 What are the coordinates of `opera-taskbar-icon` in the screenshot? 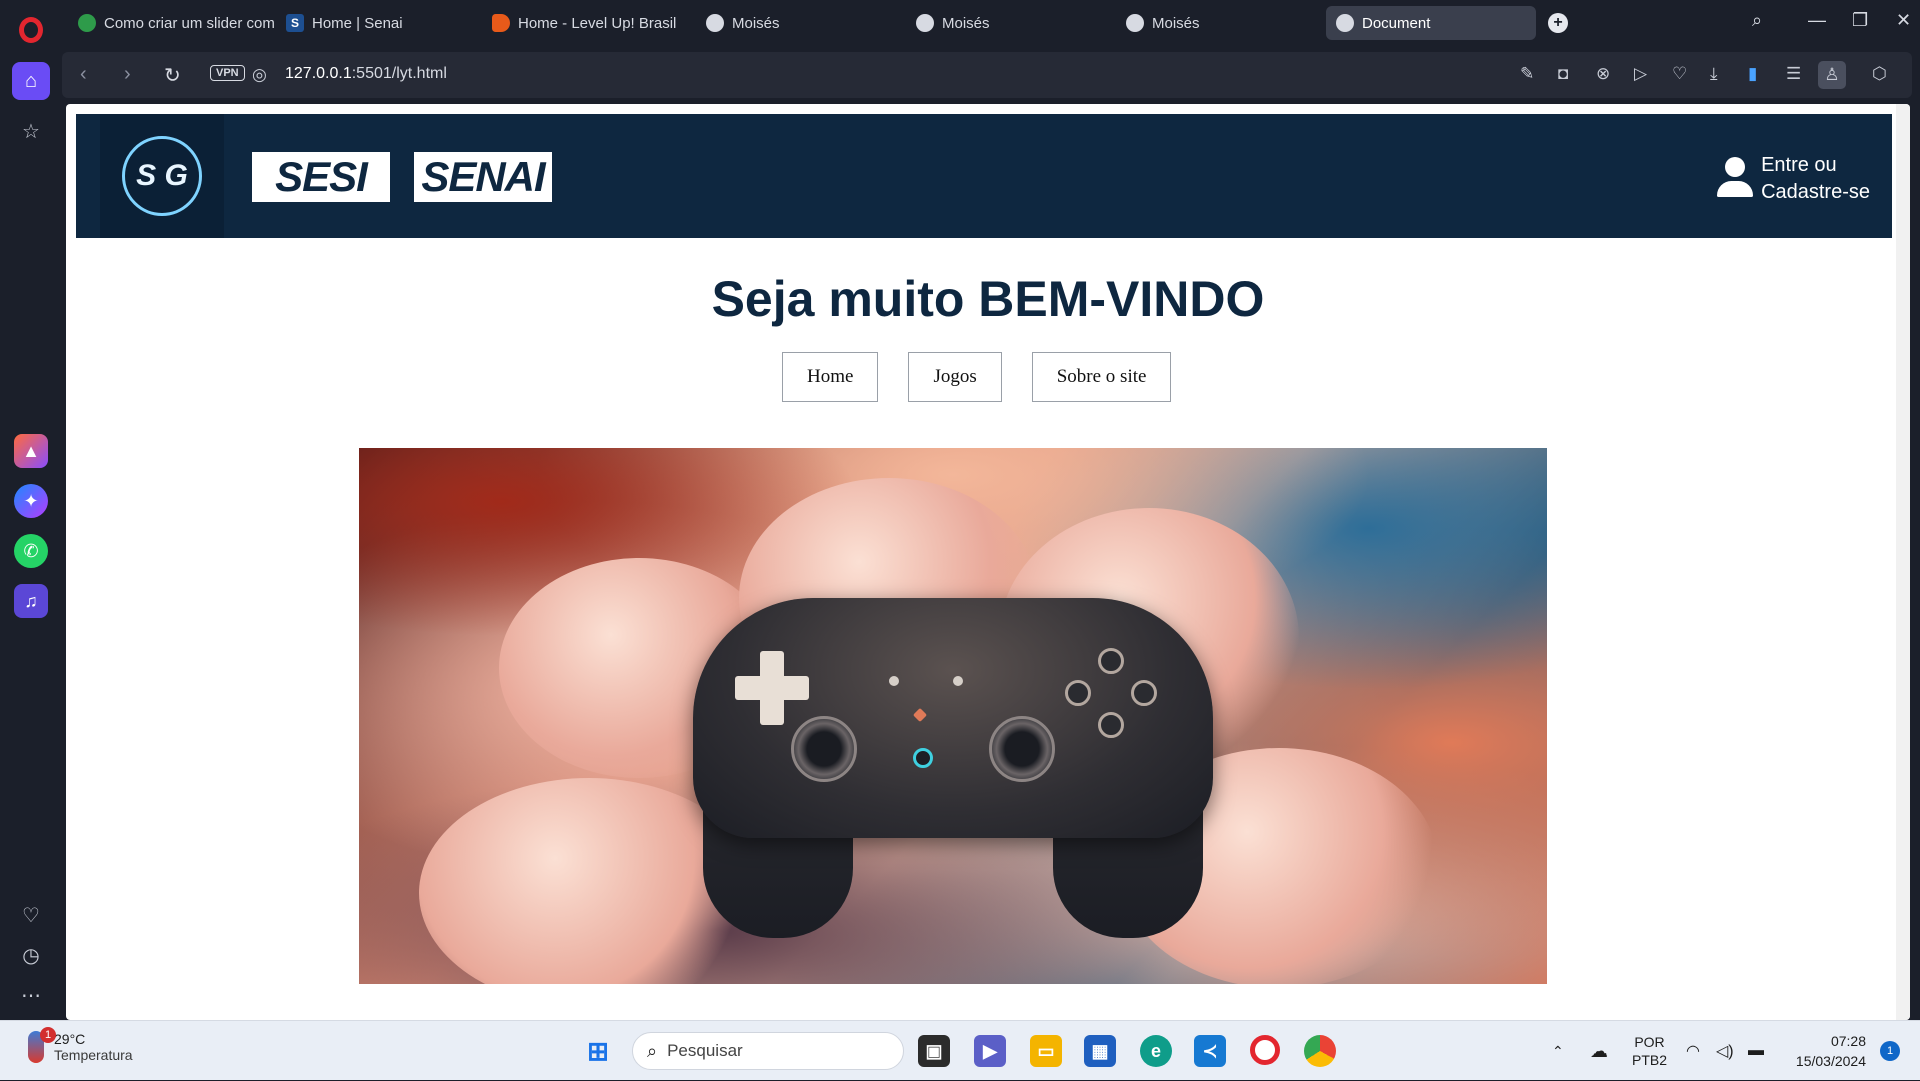 It's located at (1265, 1050).